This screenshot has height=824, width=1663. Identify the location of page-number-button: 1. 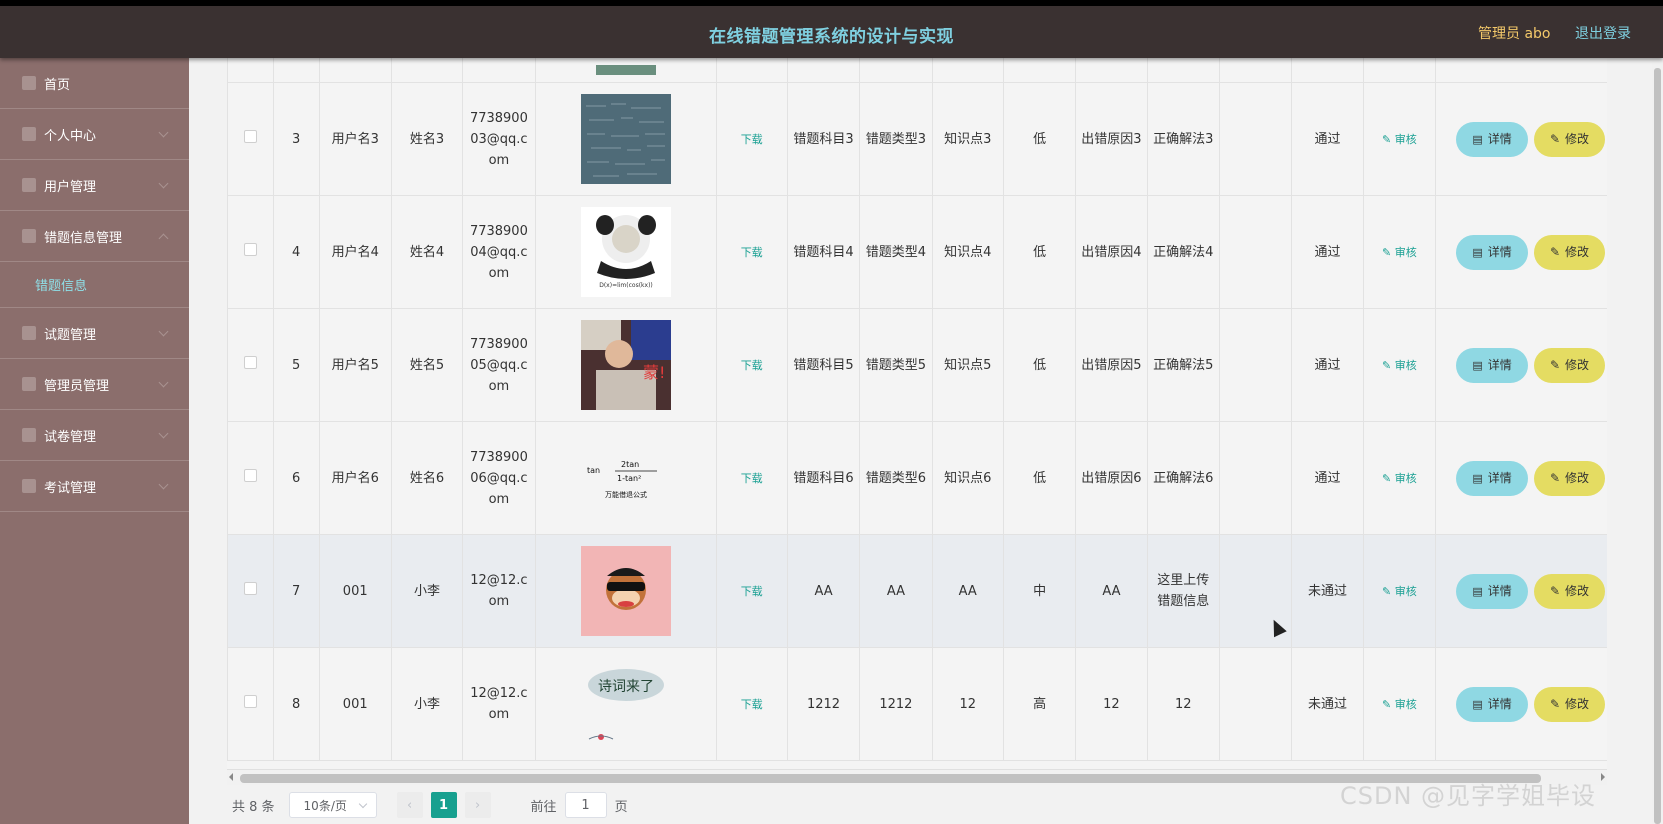
(443, 805).